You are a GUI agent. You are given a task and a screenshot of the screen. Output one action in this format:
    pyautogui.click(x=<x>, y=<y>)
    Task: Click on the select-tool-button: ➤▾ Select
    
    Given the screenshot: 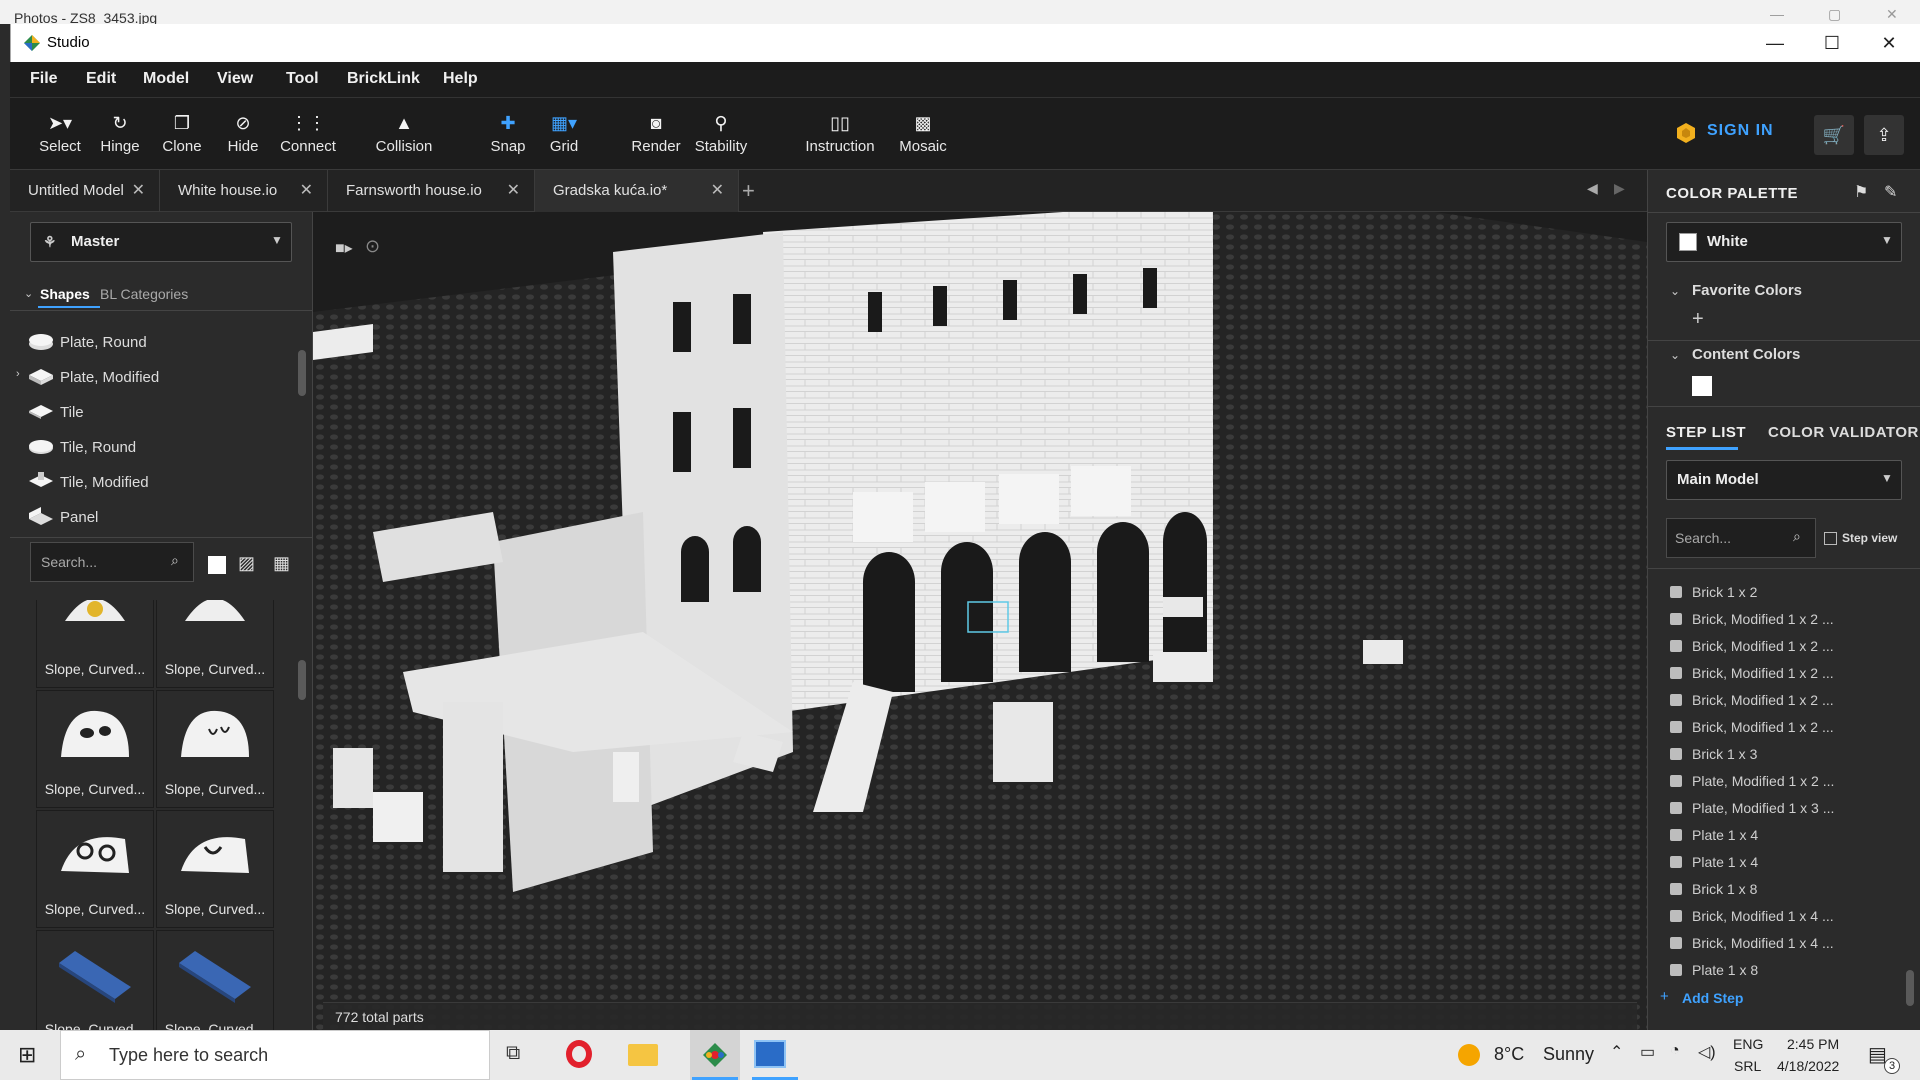 What is the action you would take?
    pyautogui.click(x=60, y=133)
    